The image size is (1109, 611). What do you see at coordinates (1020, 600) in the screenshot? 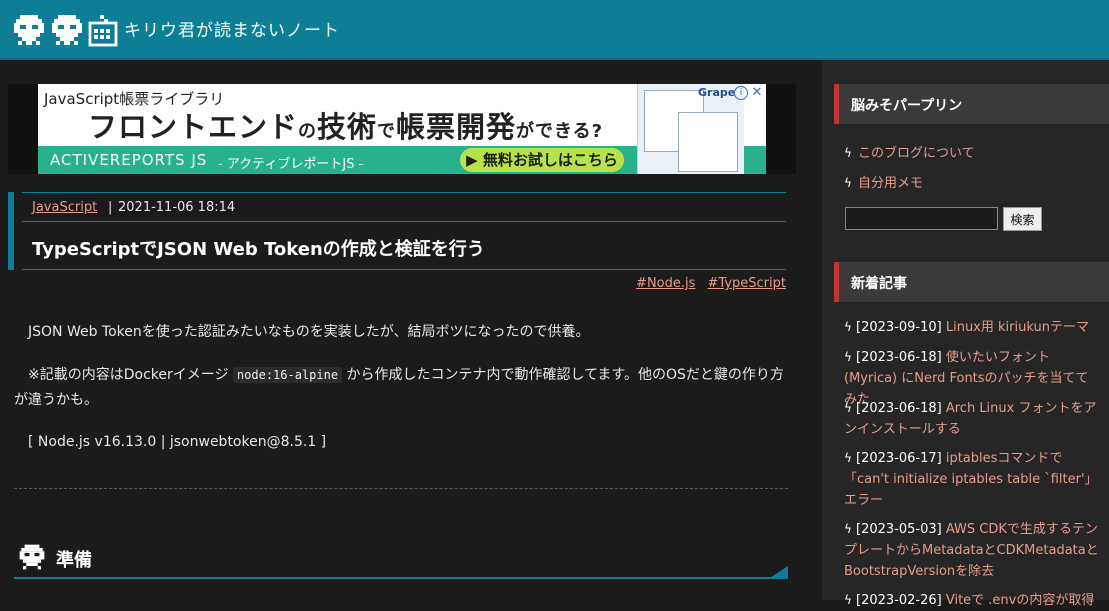
I see `recent-post-link: Viteで .envの内容が取得` at bounding box center [1020, 600].